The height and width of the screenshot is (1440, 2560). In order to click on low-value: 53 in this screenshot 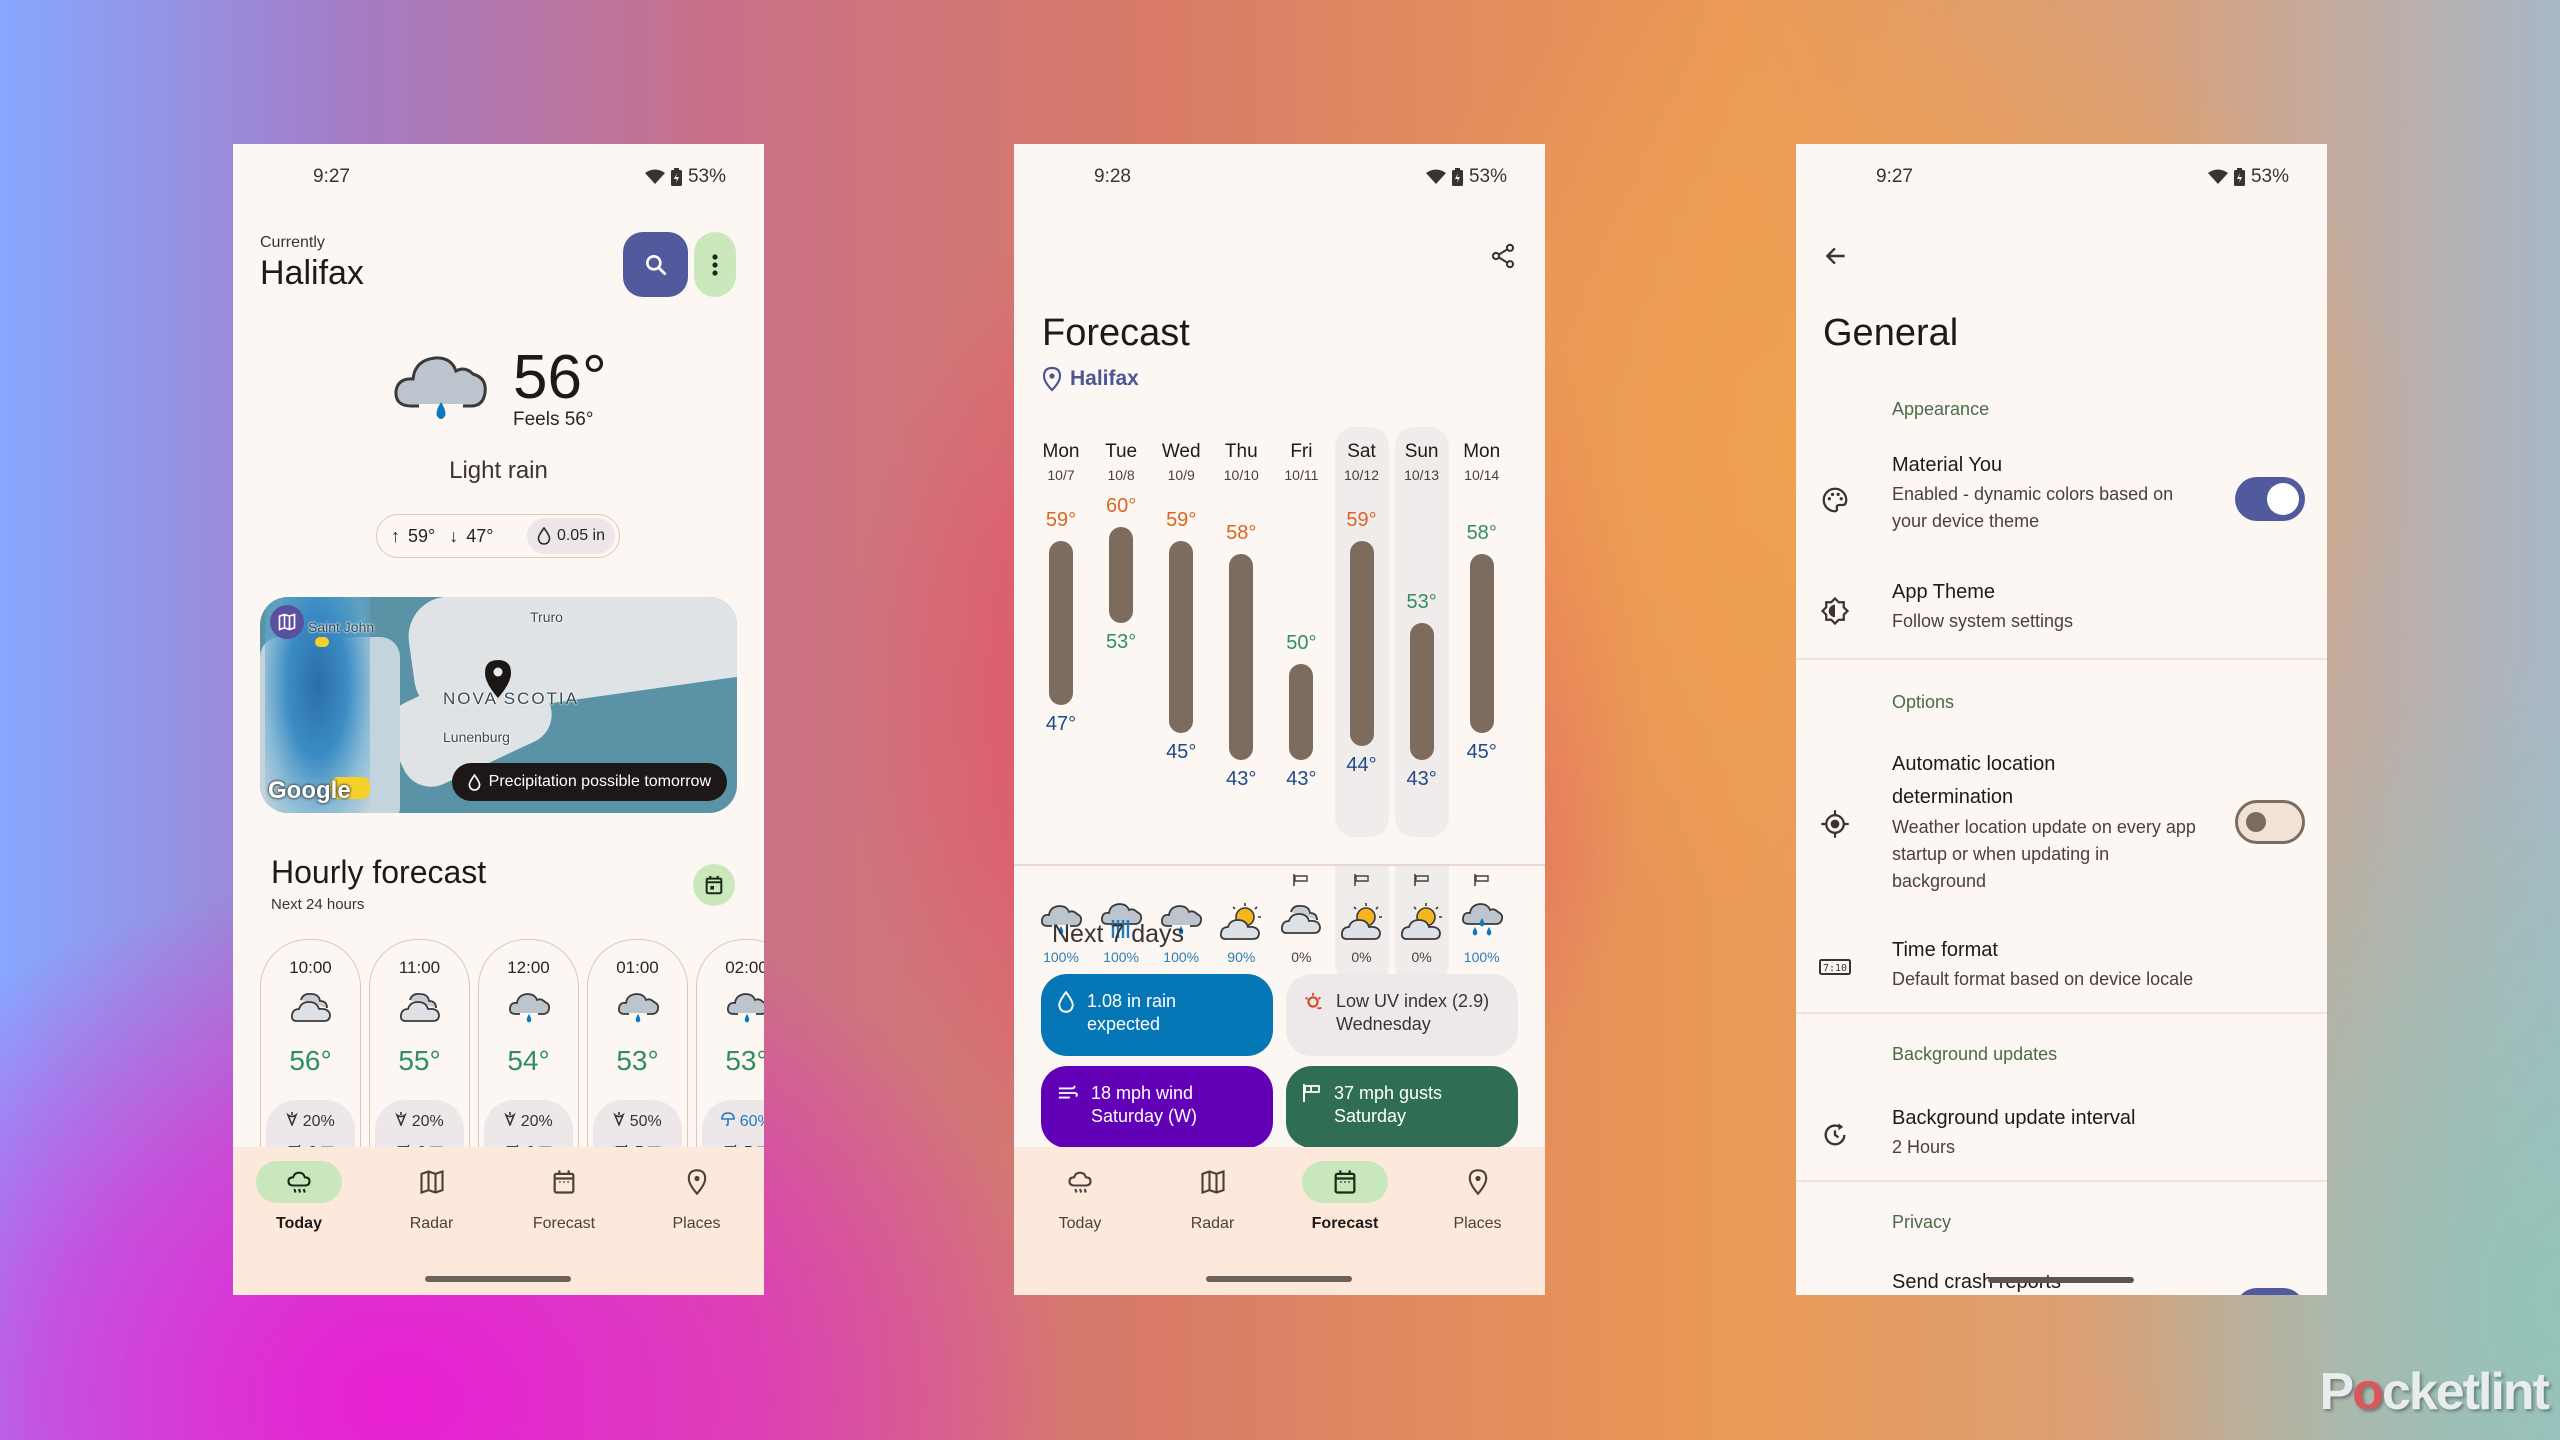, I will do `click(1117, 641)`.